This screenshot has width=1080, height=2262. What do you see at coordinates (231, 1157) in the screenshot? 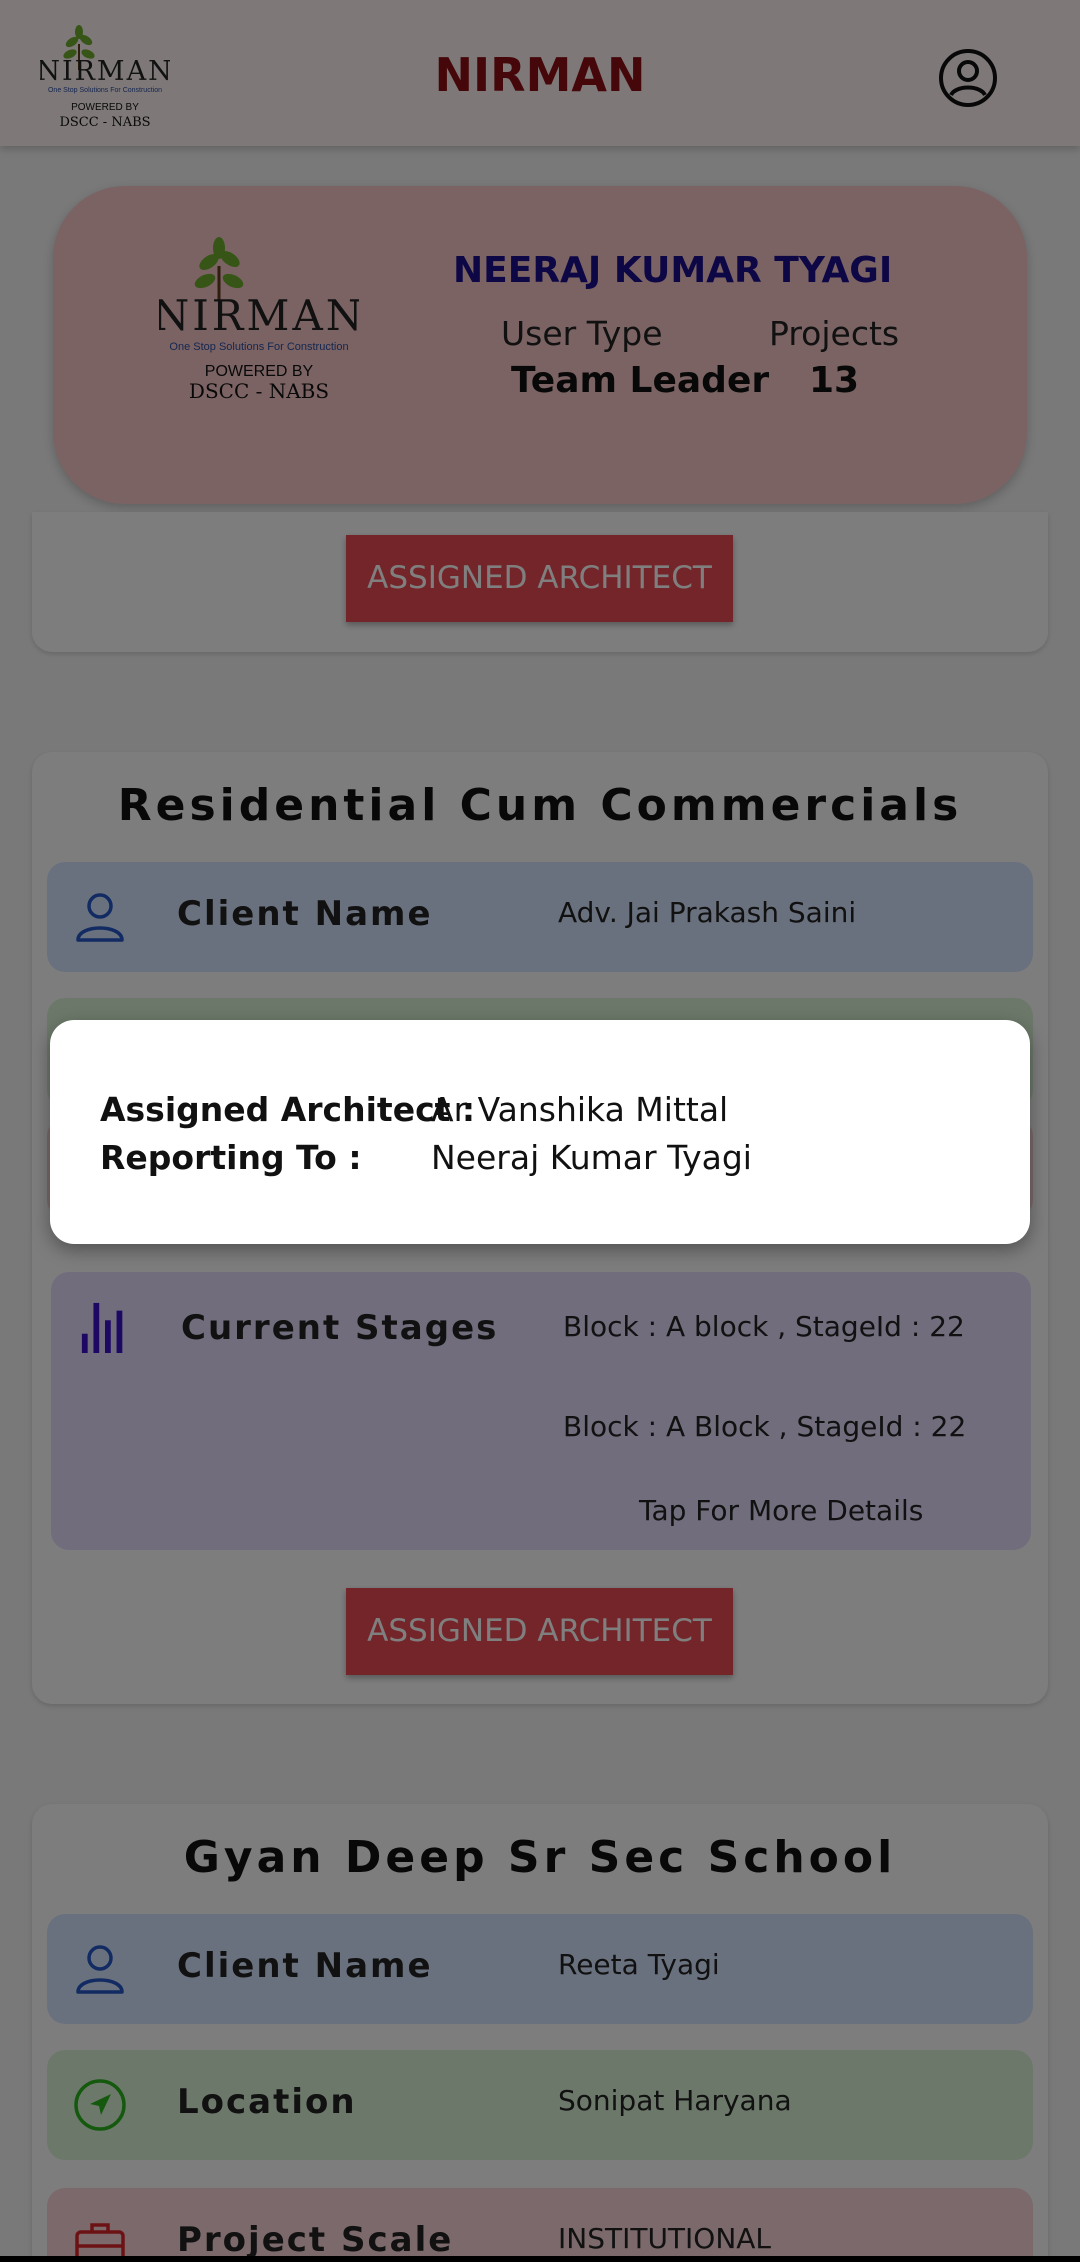
I see `reporting-to-label: Reporting To :` at bounding box center [231, 1157].